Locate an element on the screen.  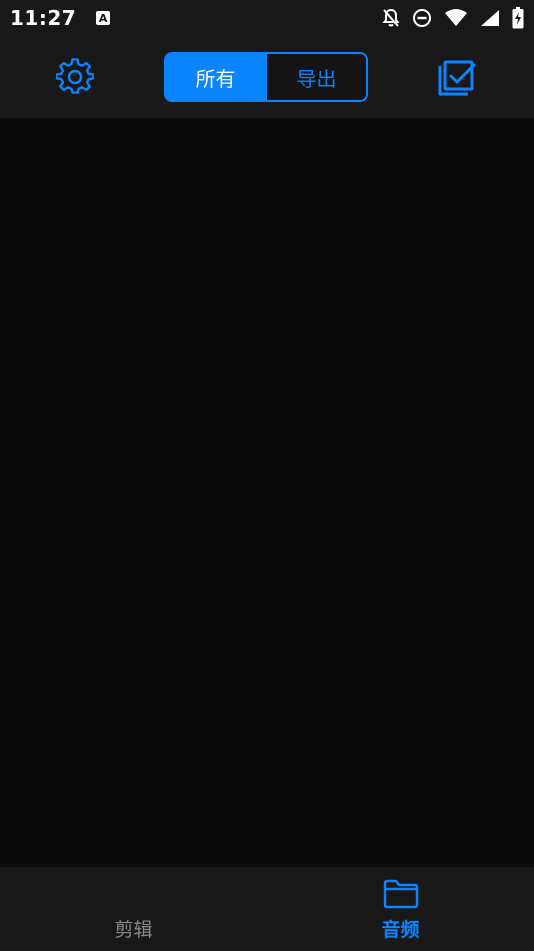
app-notification-icon: A is located at coordinates (103, 18).